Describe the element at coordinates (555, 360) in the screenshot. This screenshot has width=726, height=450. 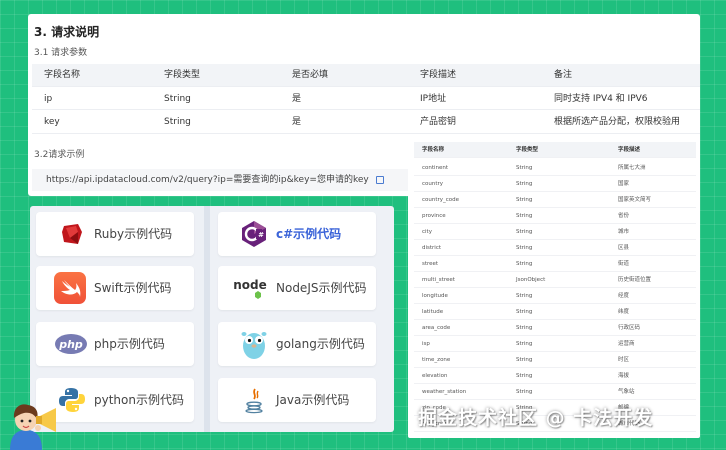
I see `table-row: time_zone String 时区` at that location.